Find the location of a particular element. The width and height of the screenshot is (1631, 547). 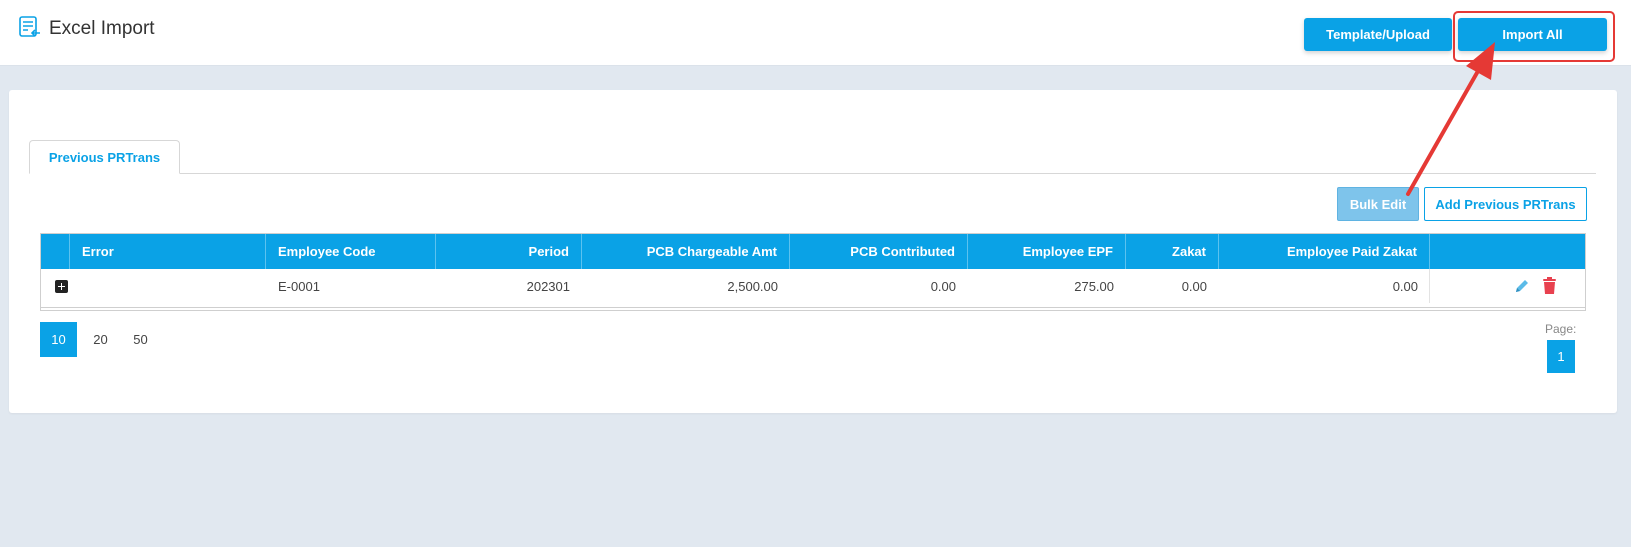

excel-import-icon is located at coordinates (29, 26).